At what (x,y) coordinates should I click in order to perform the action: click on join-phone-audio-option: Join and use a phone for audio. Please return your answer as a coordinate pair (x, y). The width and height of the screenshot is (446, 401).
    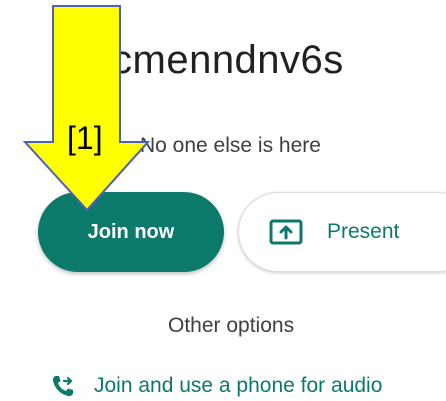
    Looking at the image, I should click on (216, 386).